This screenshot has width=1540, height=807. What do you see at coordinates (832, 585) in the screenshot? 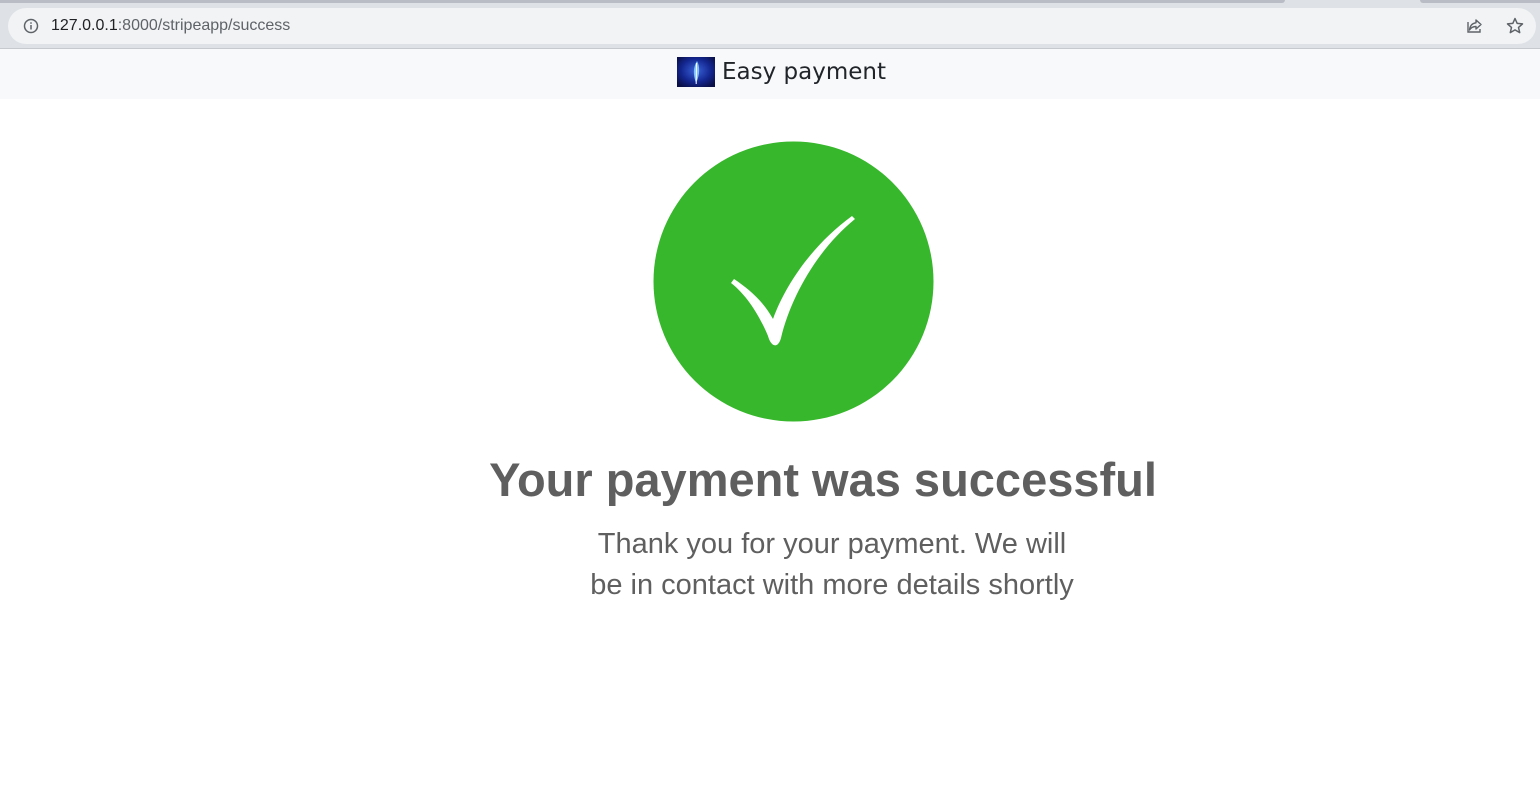
I see `message-line-2: be in contact with more details shortly` at bounding box center [832, 585].